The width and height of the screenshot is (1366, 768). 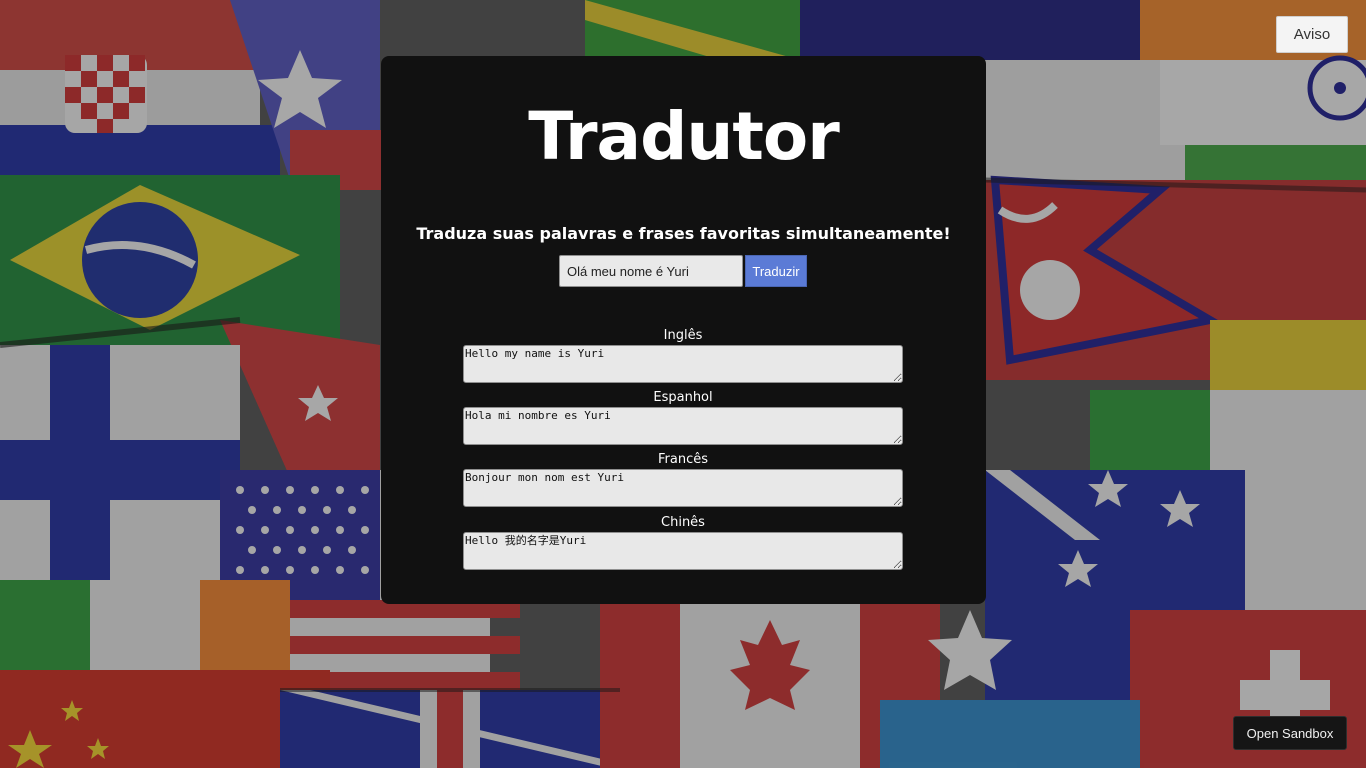 I want to click on output-spanish: Hola mi nombre es Yuri, so click(x=683, y=426).